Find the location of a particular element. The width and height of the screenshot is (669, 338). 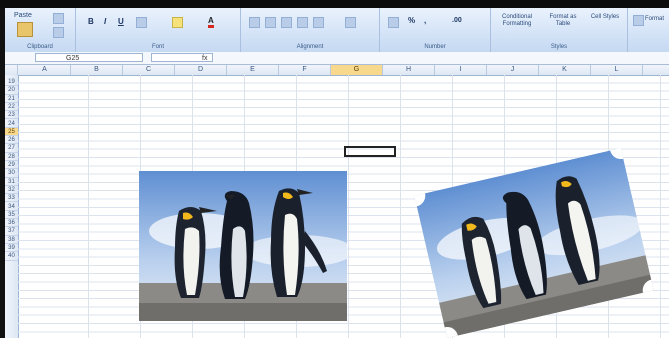

insert-function-button: fx is located at coordinates (182, 57).